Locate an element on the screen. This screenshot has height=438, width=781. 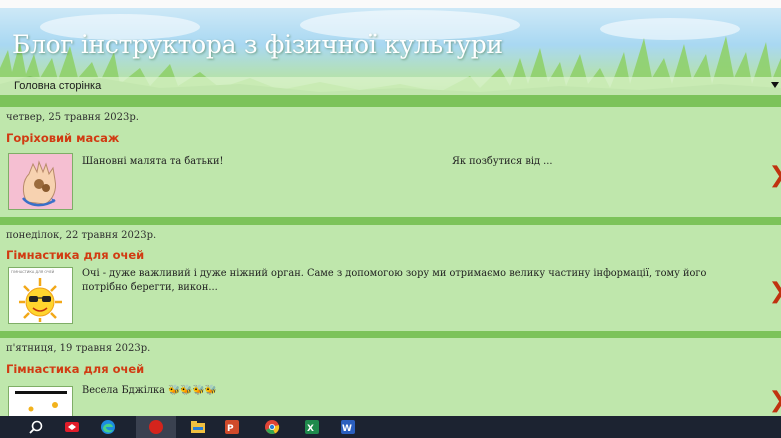
active-app-icon is located at coordinates (156, 427).